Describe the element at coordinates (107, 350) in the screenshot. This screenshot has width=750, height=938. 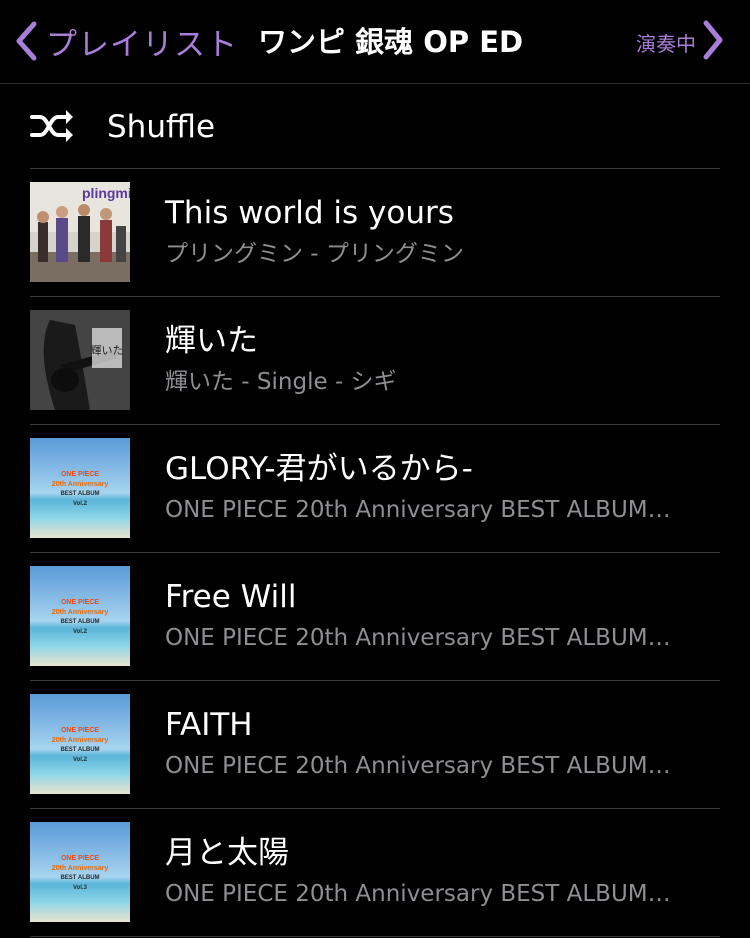
I see `svg-text: 輝いた` at that location.